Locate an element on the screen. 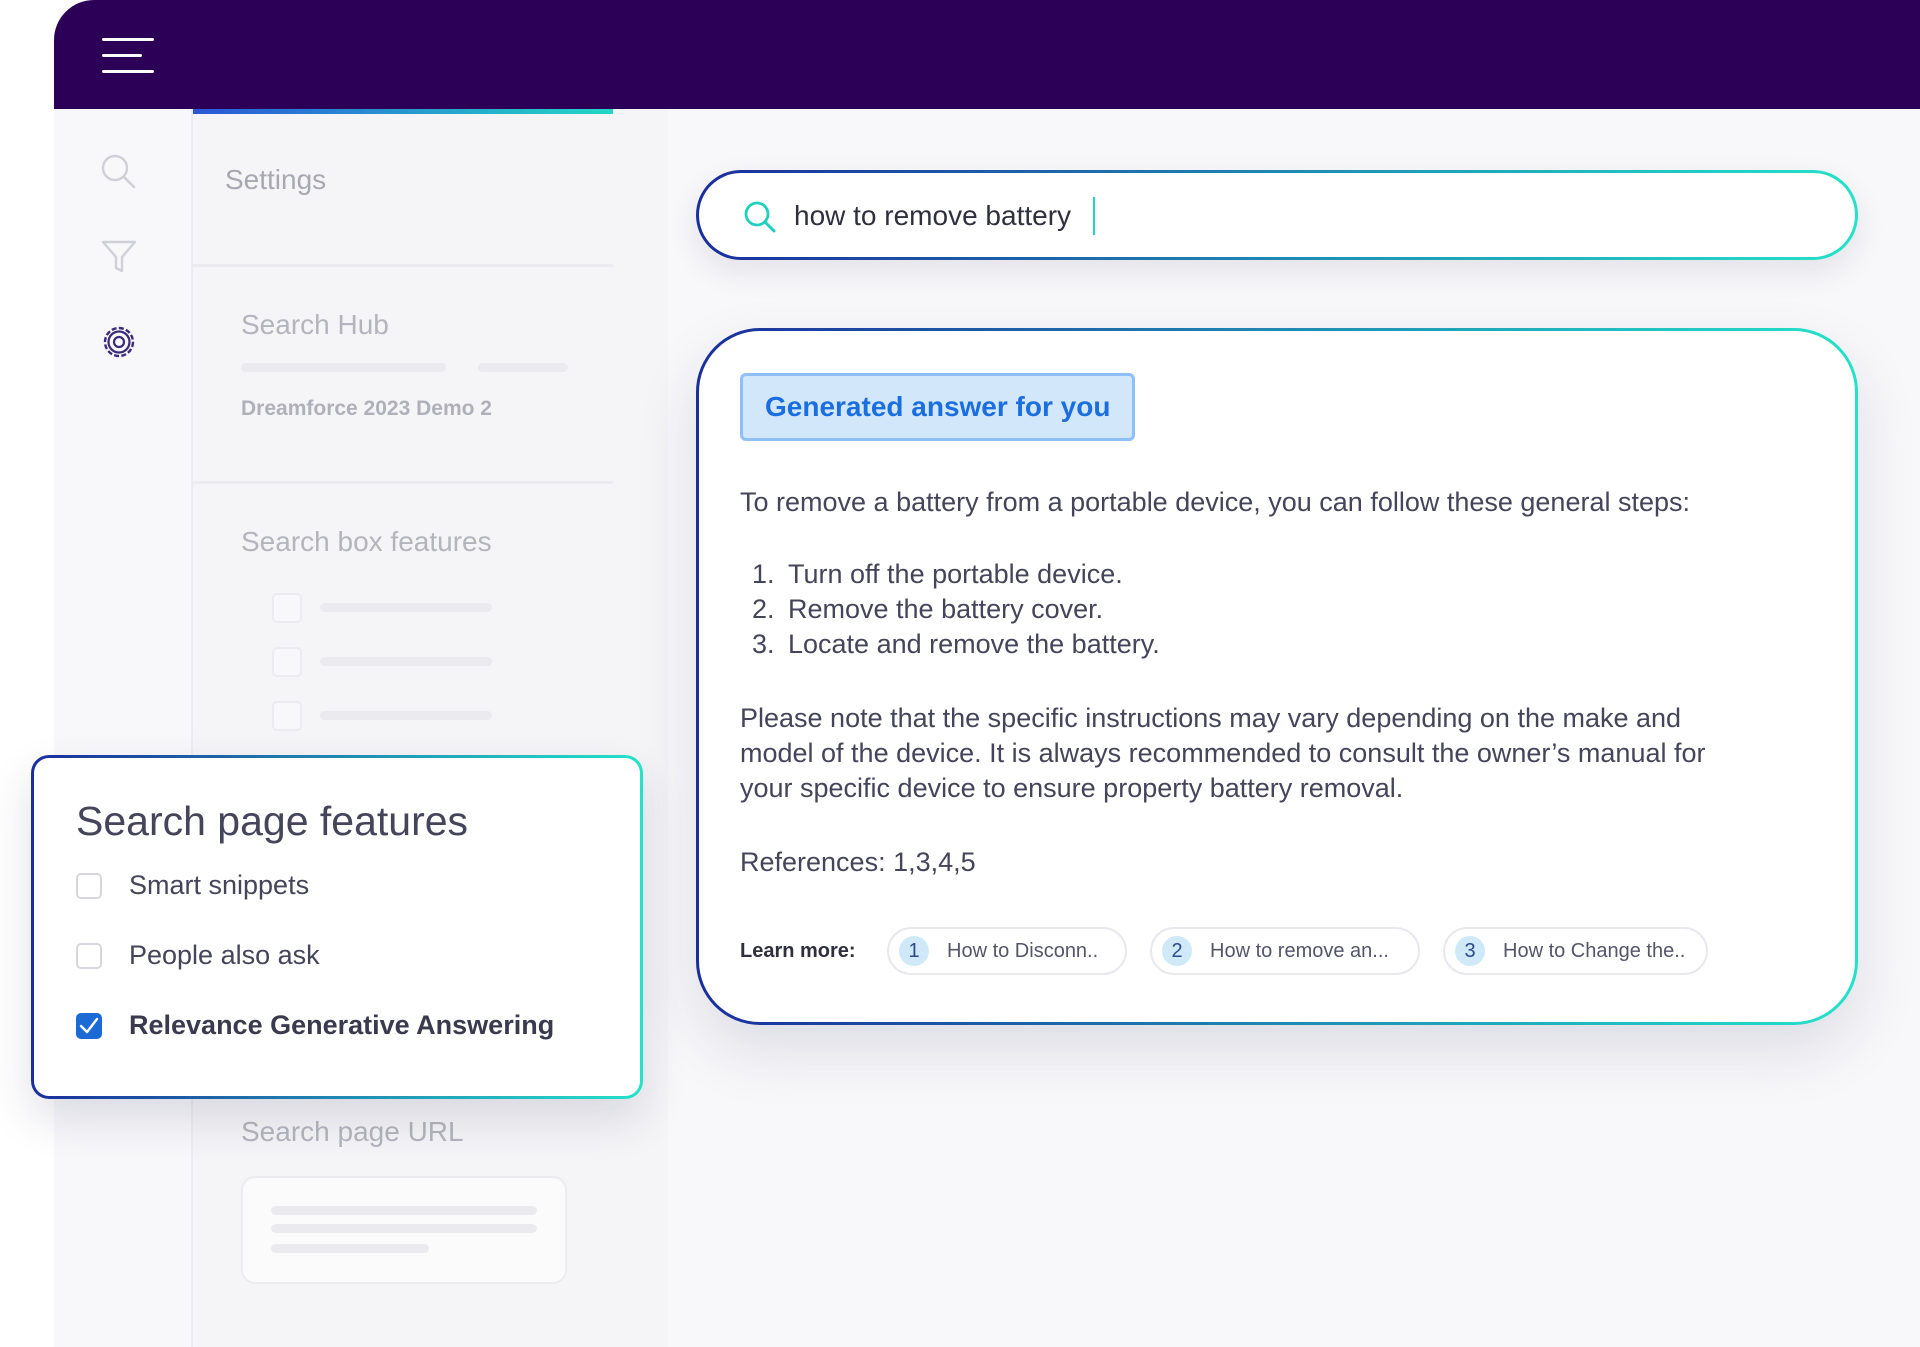 The width and height of the screenshot is (1920, 1347). search-page-url-field is located at coordinates (404, 1230).